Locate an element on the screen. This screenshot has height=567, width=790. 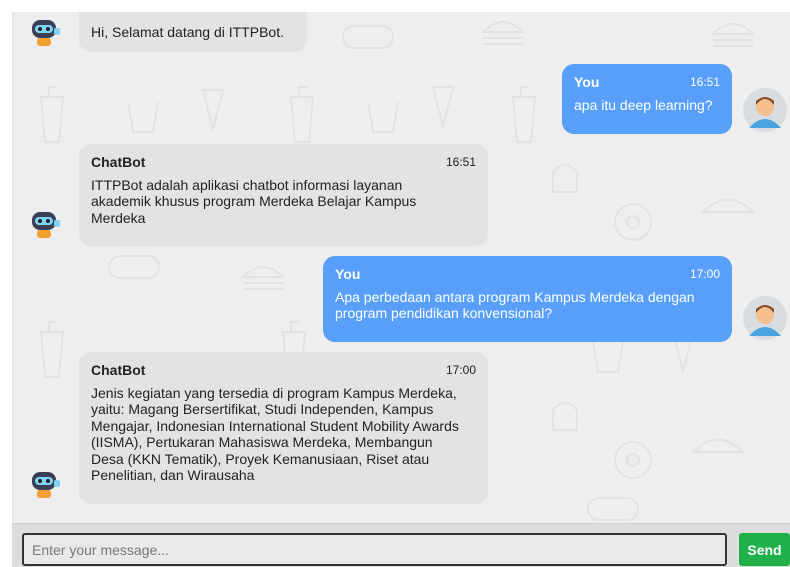
message-bubble: You 16:51 apa itu deep learning? is located at coordinates (647, 99).